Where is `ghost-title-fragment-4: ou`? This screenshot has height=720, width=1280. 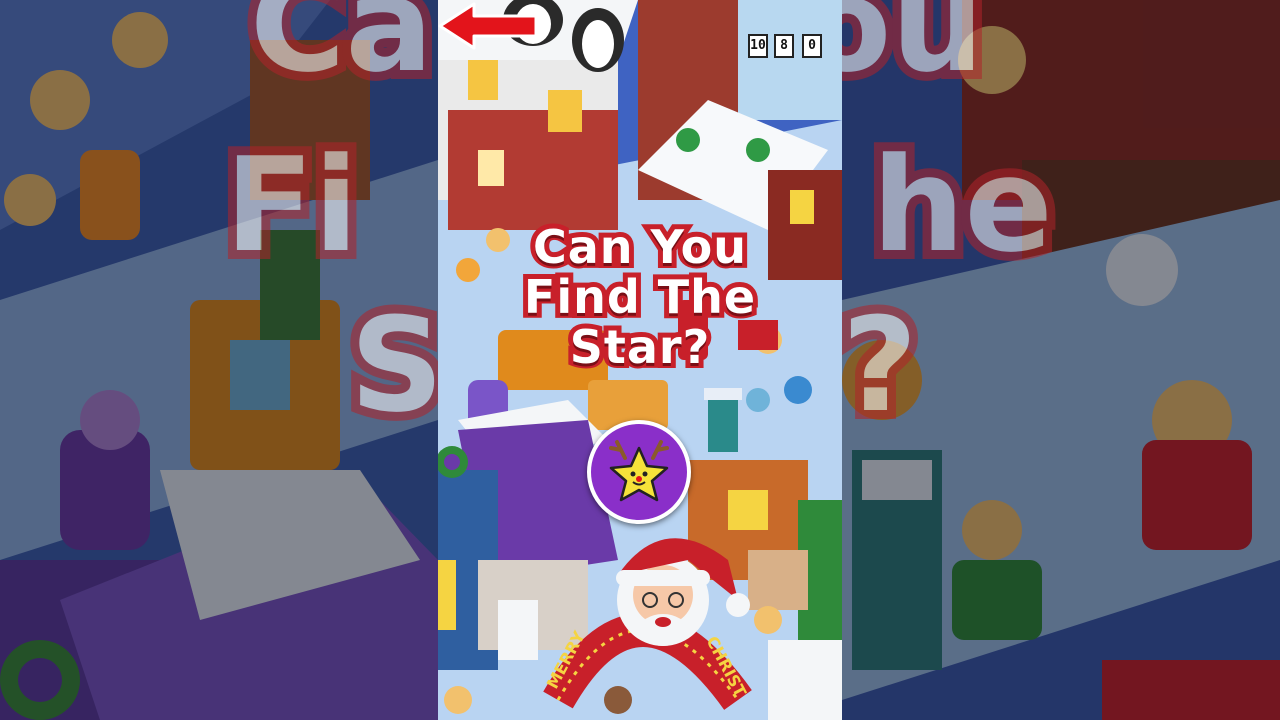
ghost-title-fragment-4: ou is located at coordinates (917, 50).